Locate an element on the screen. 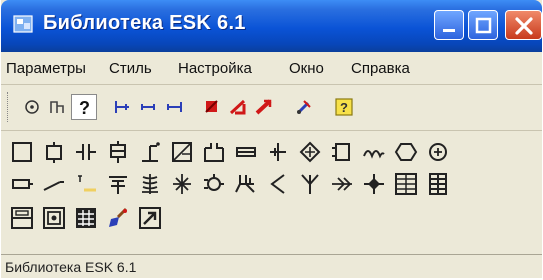 This screenshot has width=543, height=280. line-break-symbol-icon is located at coordinates (54, 184).